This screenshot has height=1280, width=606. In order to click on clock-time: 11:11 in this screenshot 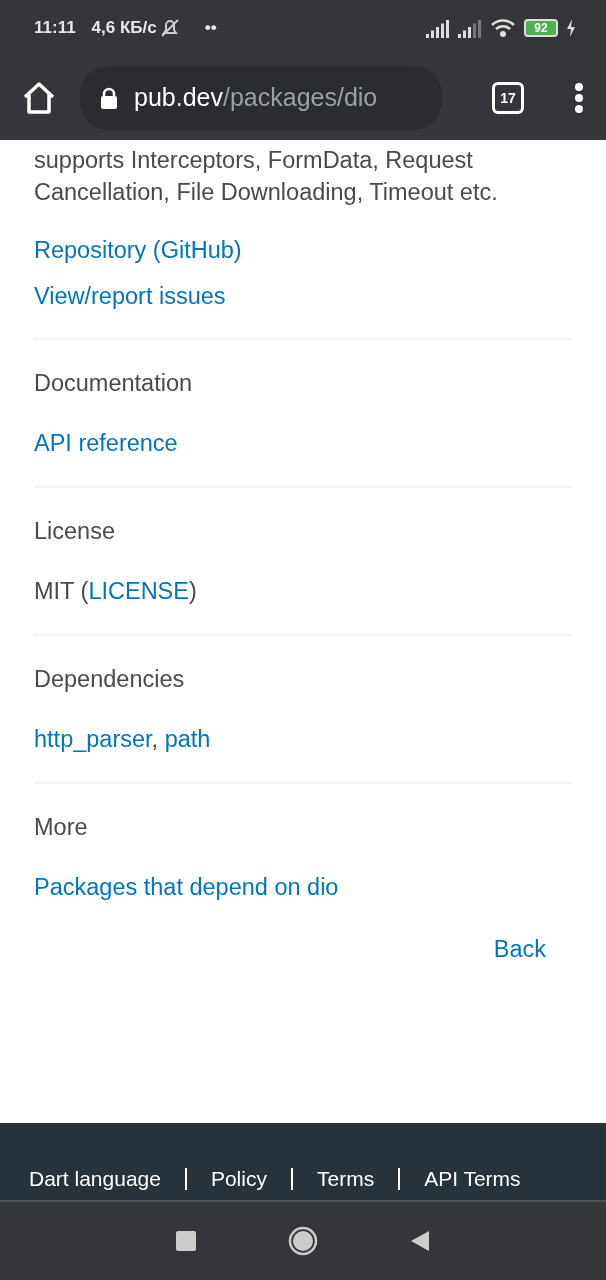, I will do `click(55, 28)`.